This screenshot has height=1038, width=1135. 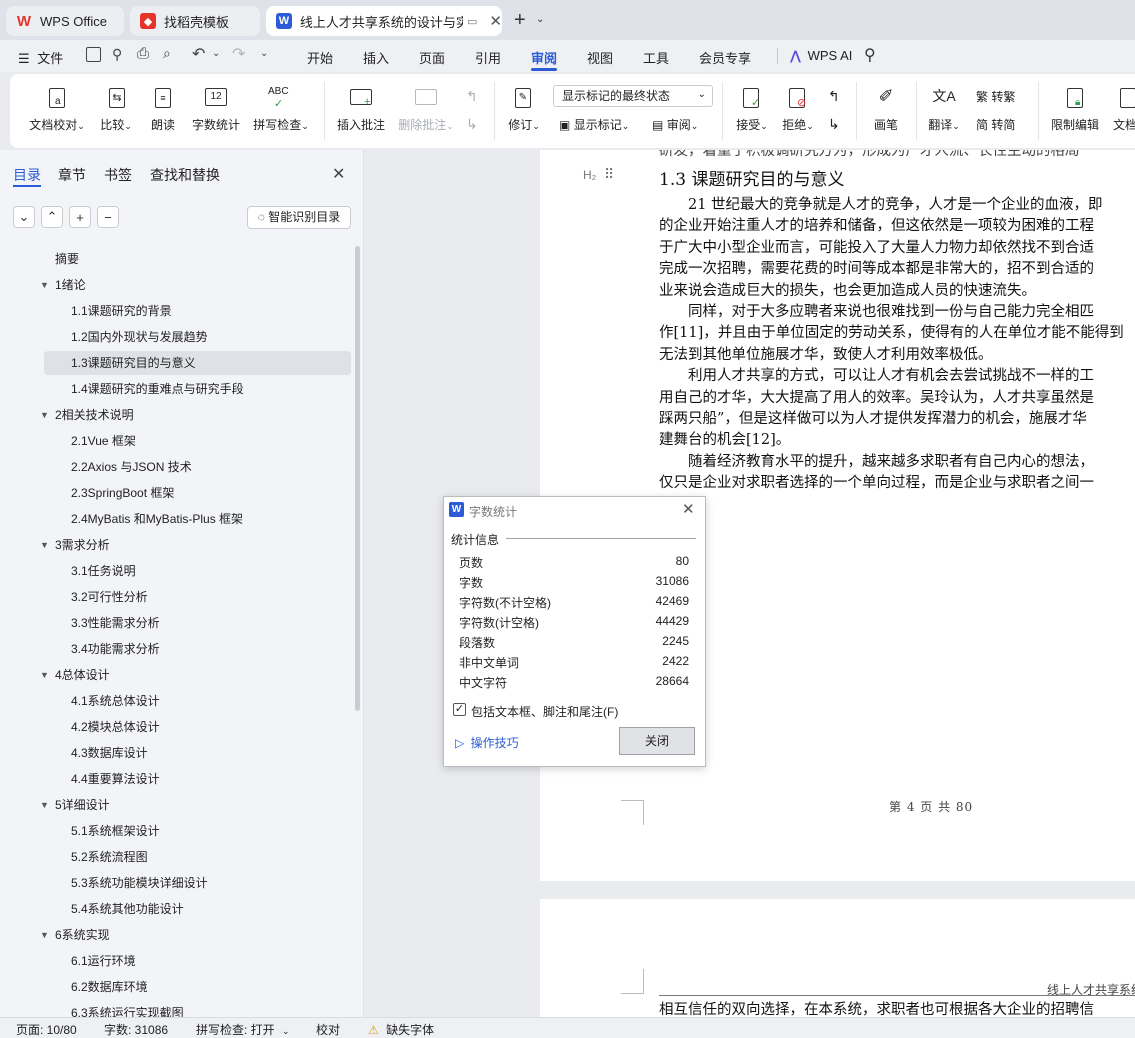 I want to click on spell-check-indicator: 拼写检查: 打开 ⌄, so click(x=243, y=1029).